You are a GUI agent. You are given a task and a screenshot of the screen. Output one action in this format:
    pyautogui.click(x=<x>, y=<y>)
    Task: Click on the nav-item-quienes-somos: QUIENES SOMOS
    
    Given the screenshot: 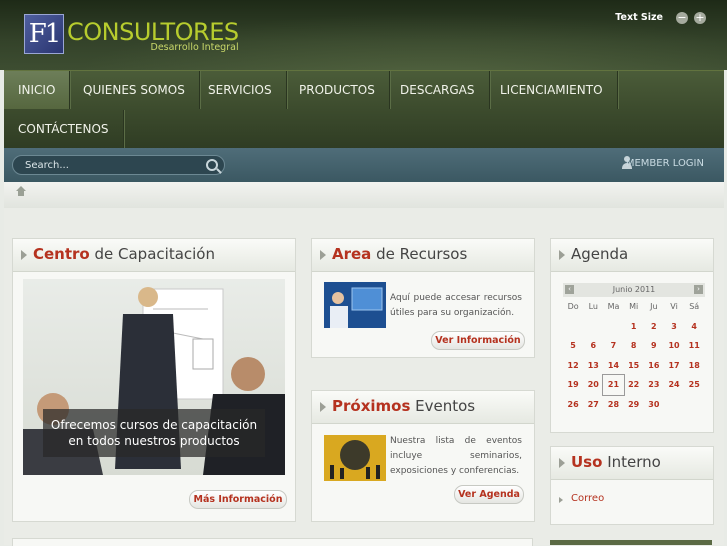 What is the action you would take?
    pyautogui.click(x=134, y=90)
    